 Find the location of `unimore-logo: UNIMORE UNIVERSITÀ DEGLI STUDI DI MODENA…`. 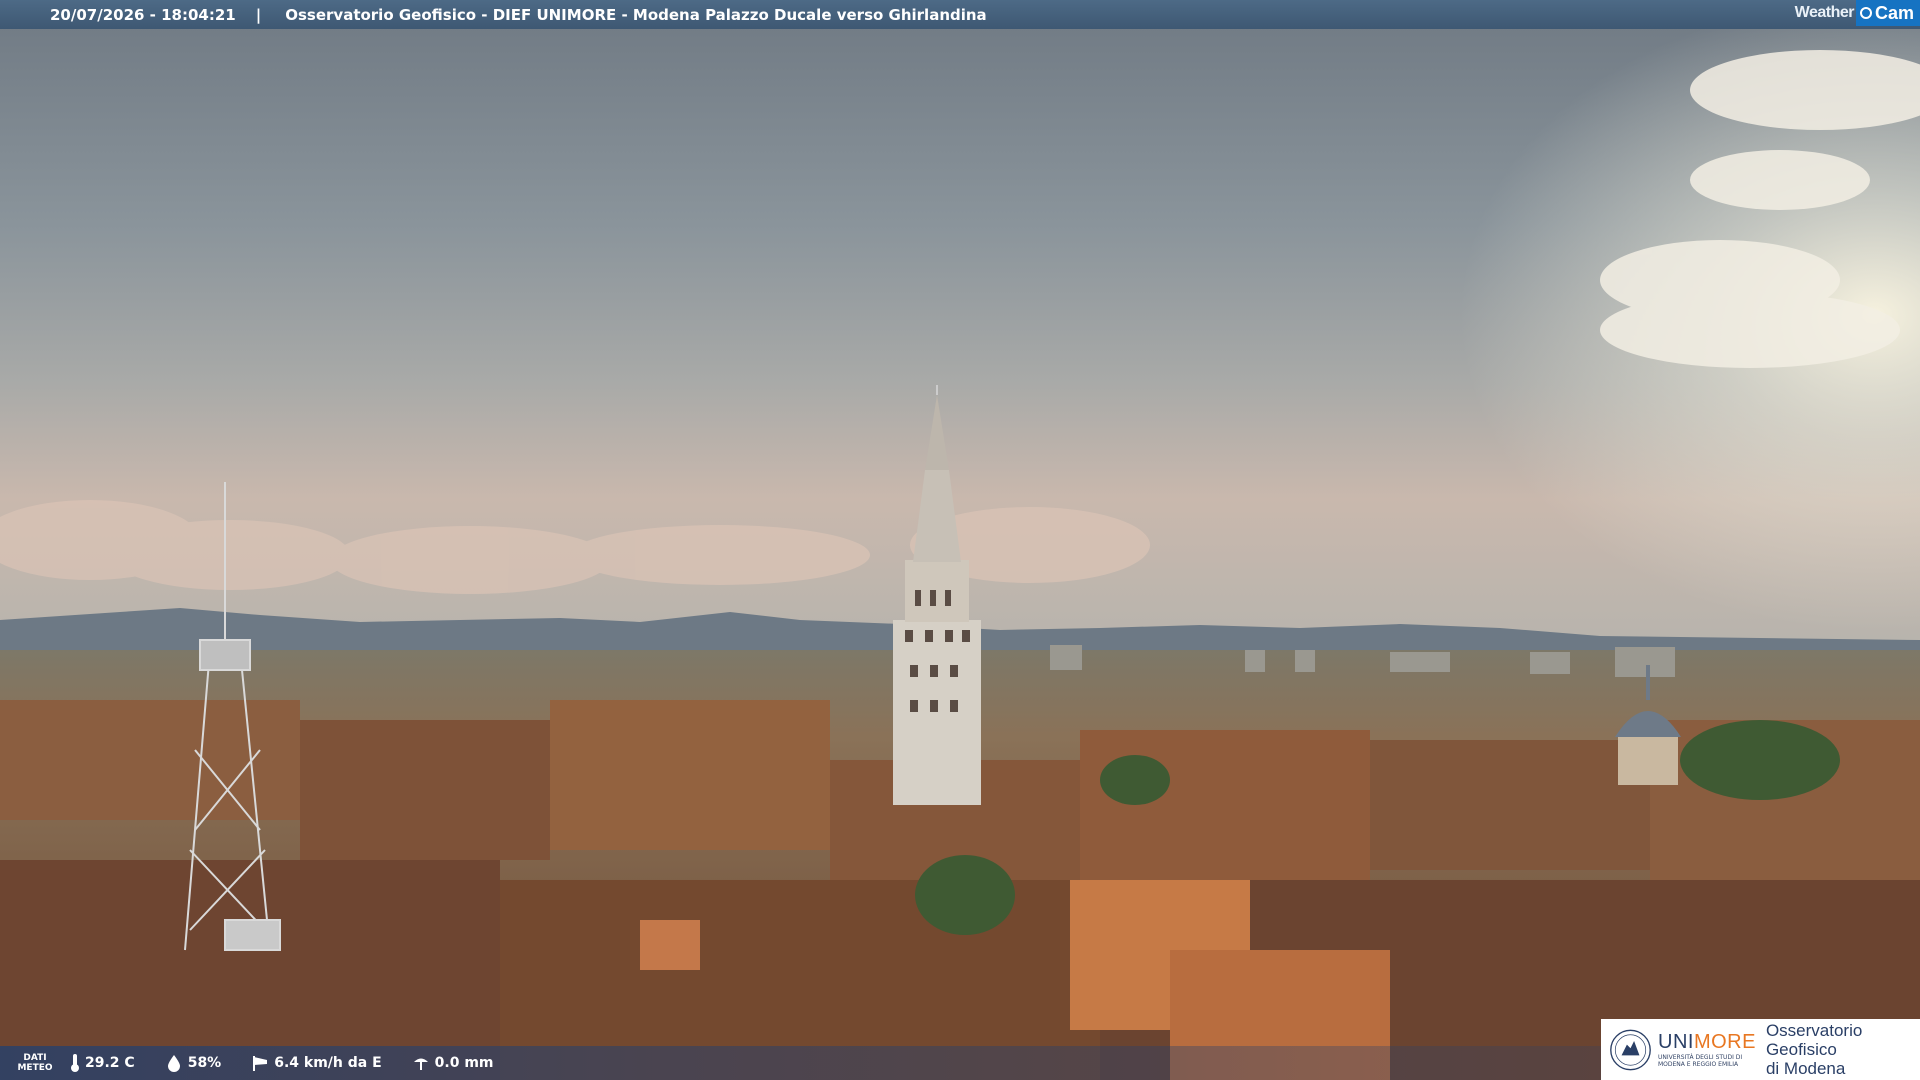

unimore-logo: UNIMORE UNIVERSITÀ DEGLI STUDI DI MODENA… is located at coordinates (1760, 1049).